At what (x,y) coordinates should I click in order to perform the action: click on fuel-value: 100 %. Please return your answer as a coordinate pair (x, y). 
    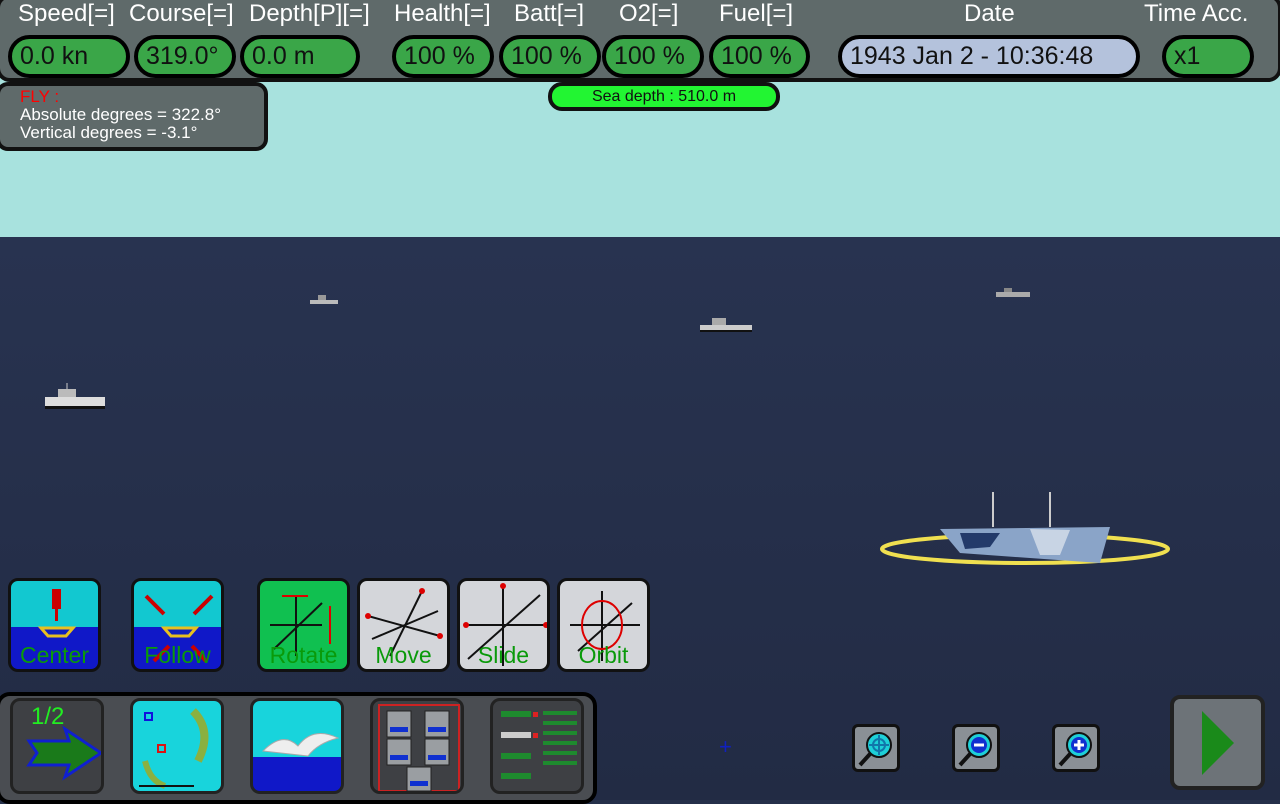
    Looking at the image, I should click on (759, 56).